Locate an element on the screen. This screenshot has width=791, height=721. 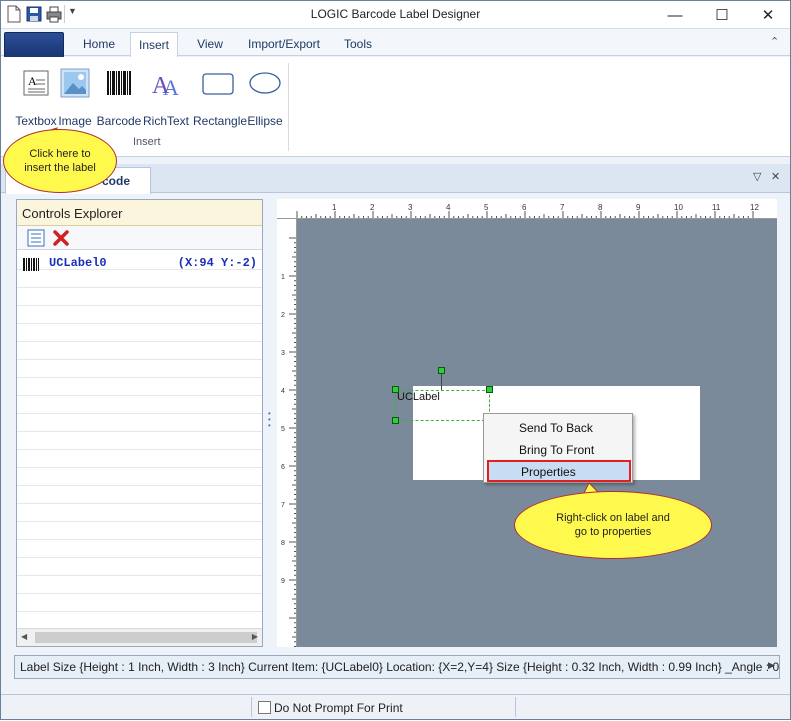
scroll-left-icon: ◀ is located at coordinates (24, 636).